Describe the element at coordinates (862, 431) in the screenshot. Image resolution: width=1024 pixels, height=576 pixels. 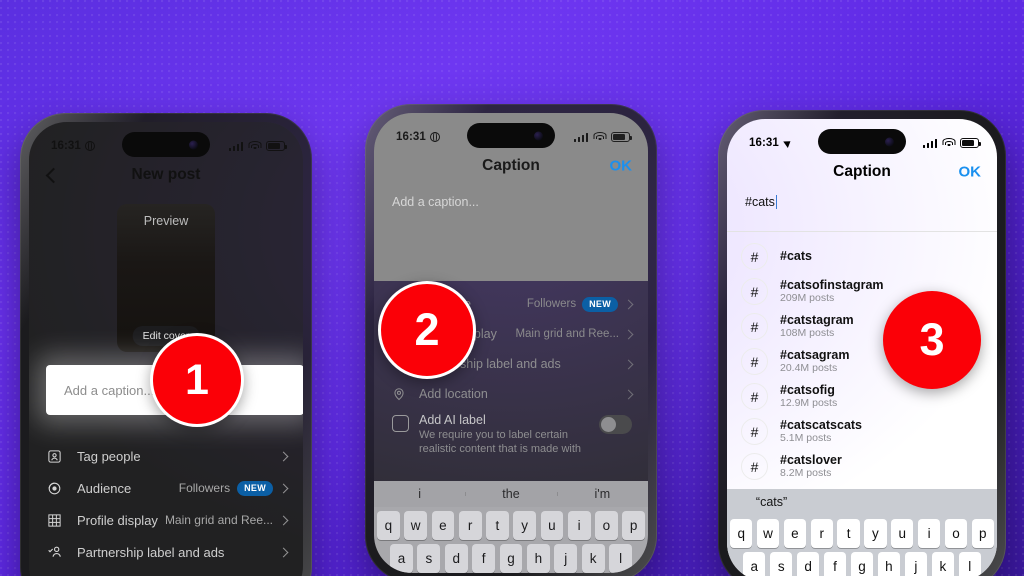
I see `hashtag-item: # #catscatscats 5.1M posts` at that location.